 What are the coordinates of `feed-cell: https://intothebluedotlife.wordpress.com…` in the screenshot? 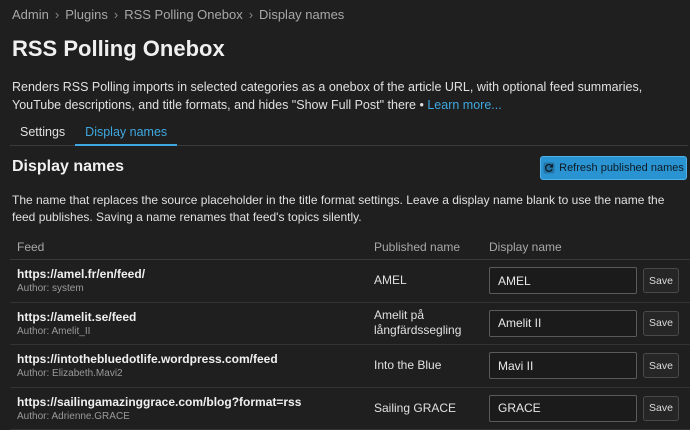 It's located at (192, 365).